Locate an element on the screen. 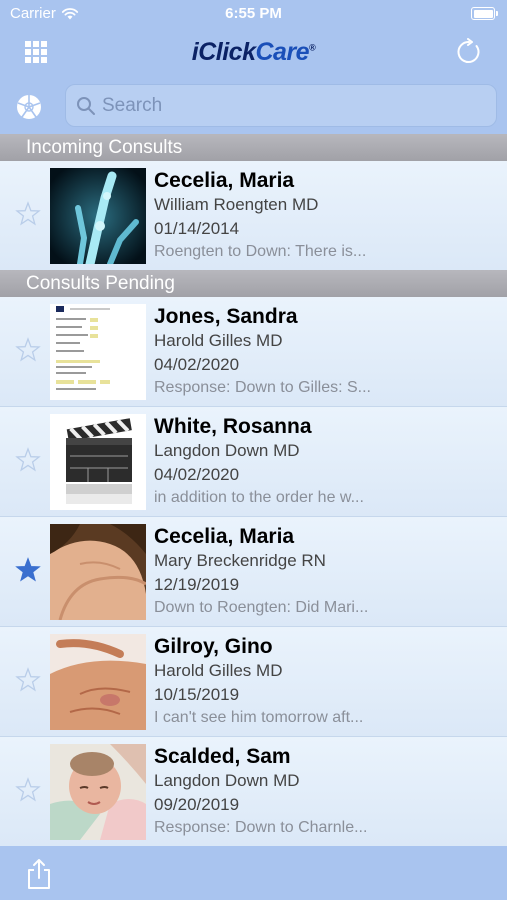 The image size is (507, 900). status-bar: Carrier 6:55 PM is located at coordinates (253, 14).